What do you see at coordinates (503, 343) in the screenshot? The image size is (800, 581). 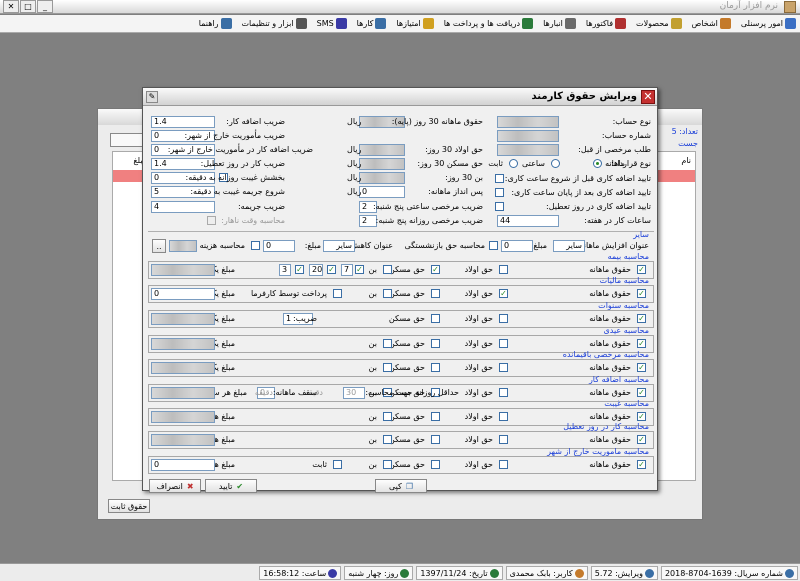 I see `group-3-child-checkbox` at bounding box center [503, 343].